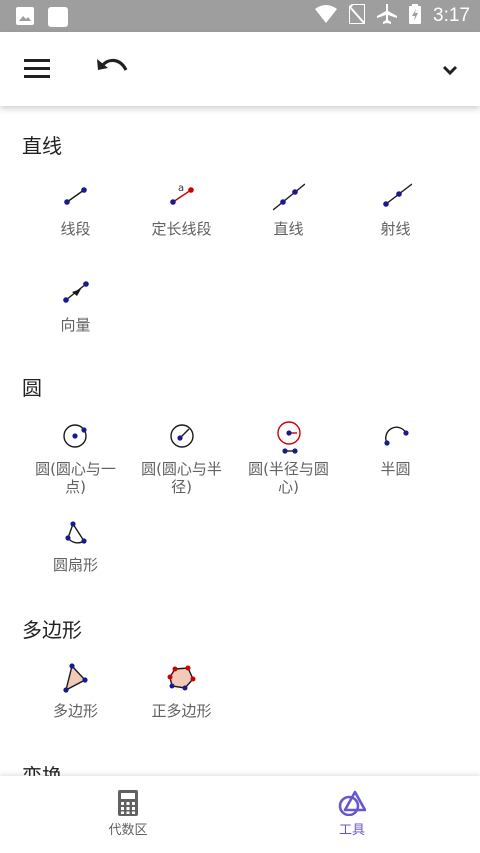 The height and width of the screenshot is (853, 480). I want to click on tool-semicircle: 半圆, so click(395, 449).